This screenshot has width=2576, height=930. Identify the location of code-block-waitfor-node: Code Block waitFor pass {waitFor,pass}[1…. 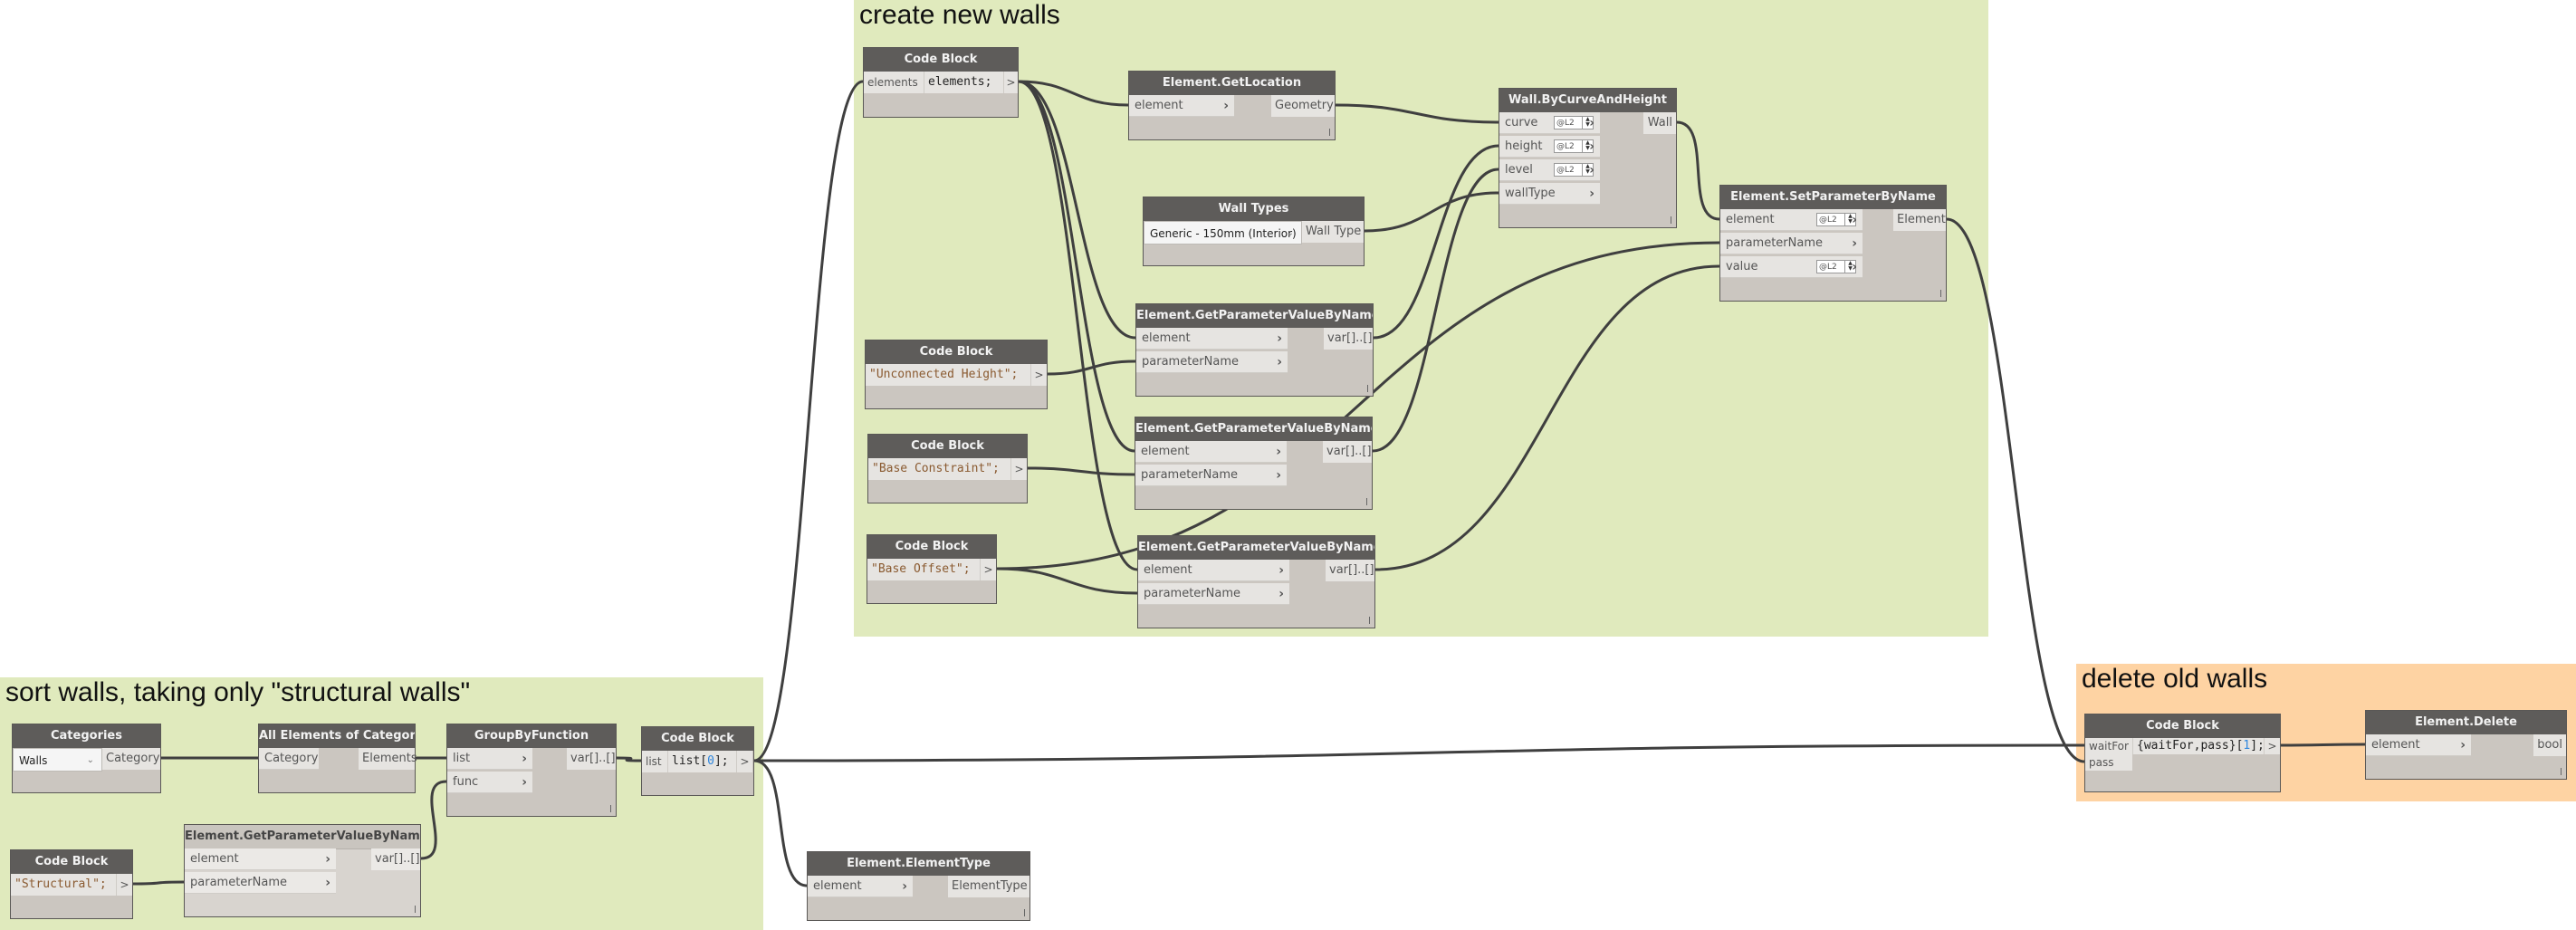
(2182, 753).